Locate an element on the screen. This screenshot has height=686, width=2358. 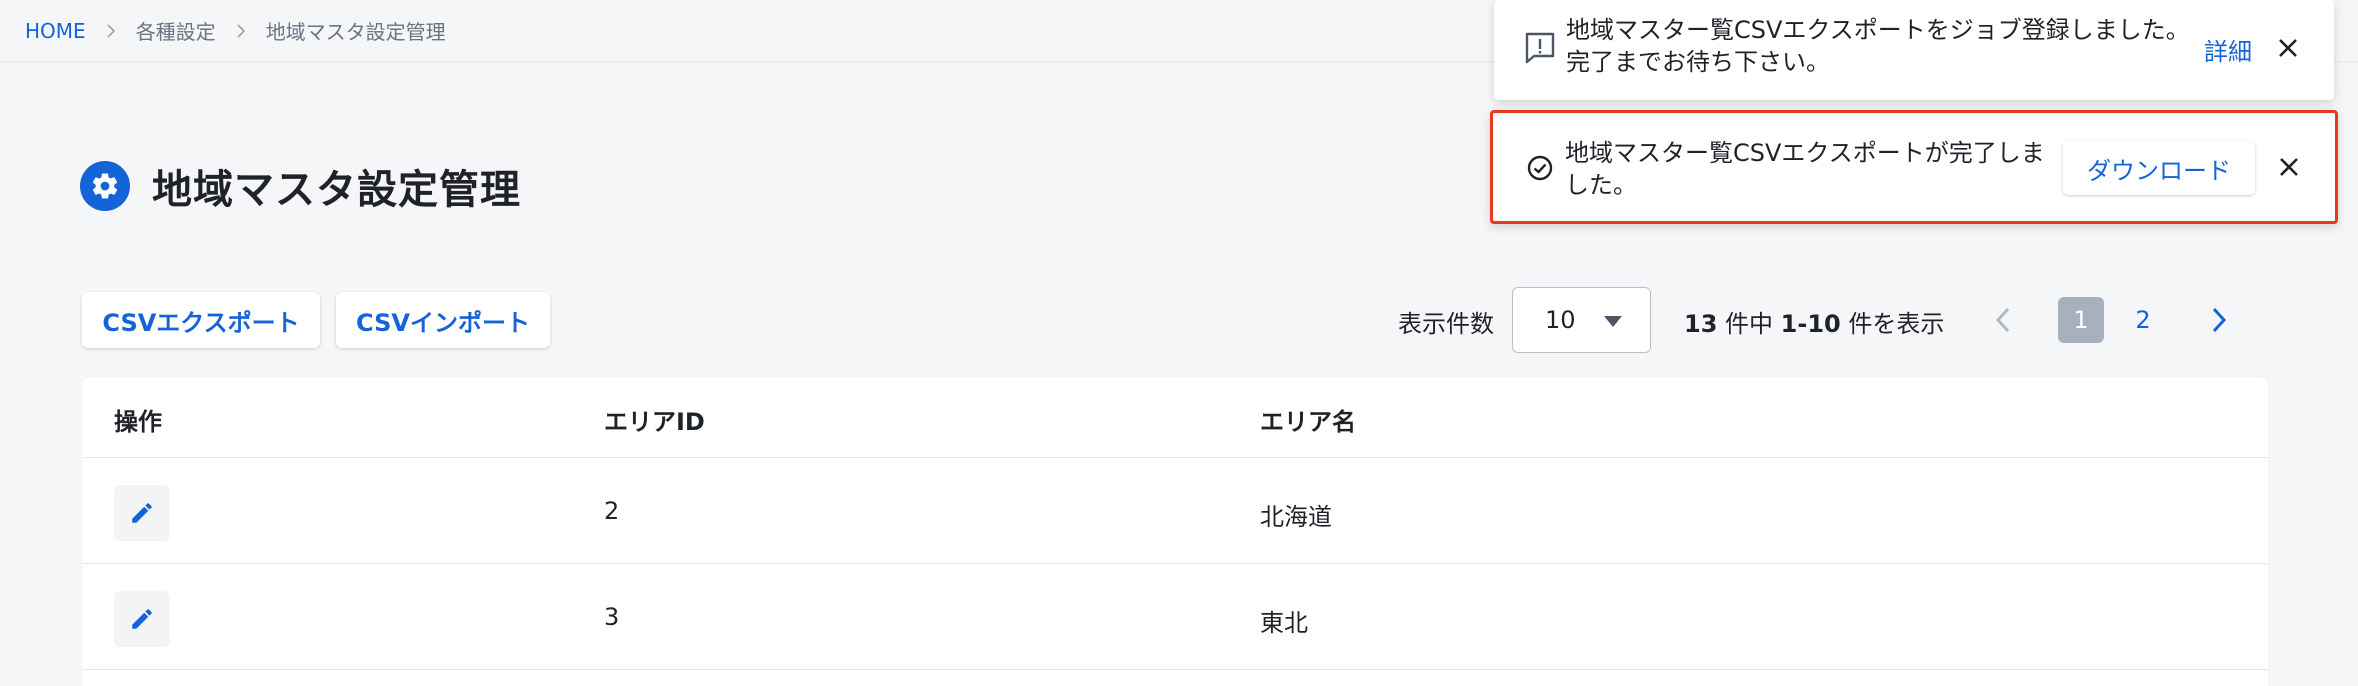
per-page-select: 10 is located at coordinates (1581, 320).